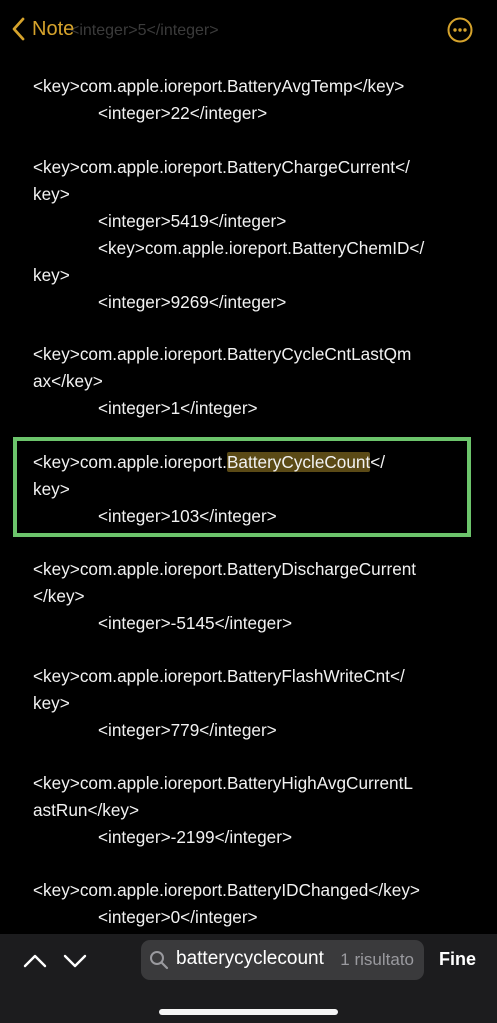 Image resolution: width=497 pixels, height=1023 pixels. What do you see at coordinates (59, 596) in the screenshot?
I see `key-line-wrap: </key>` at bounding box center [59, 596].